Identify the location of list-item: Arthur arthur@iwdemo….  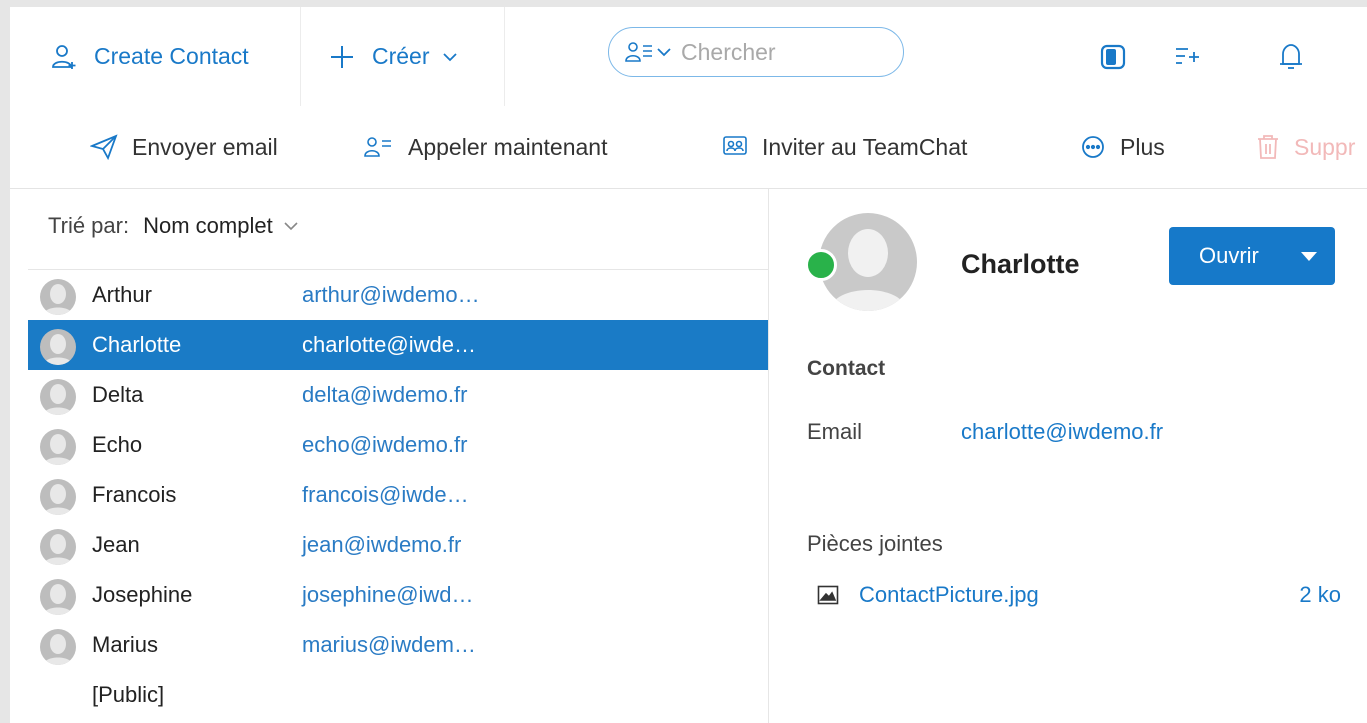
(398, 295).